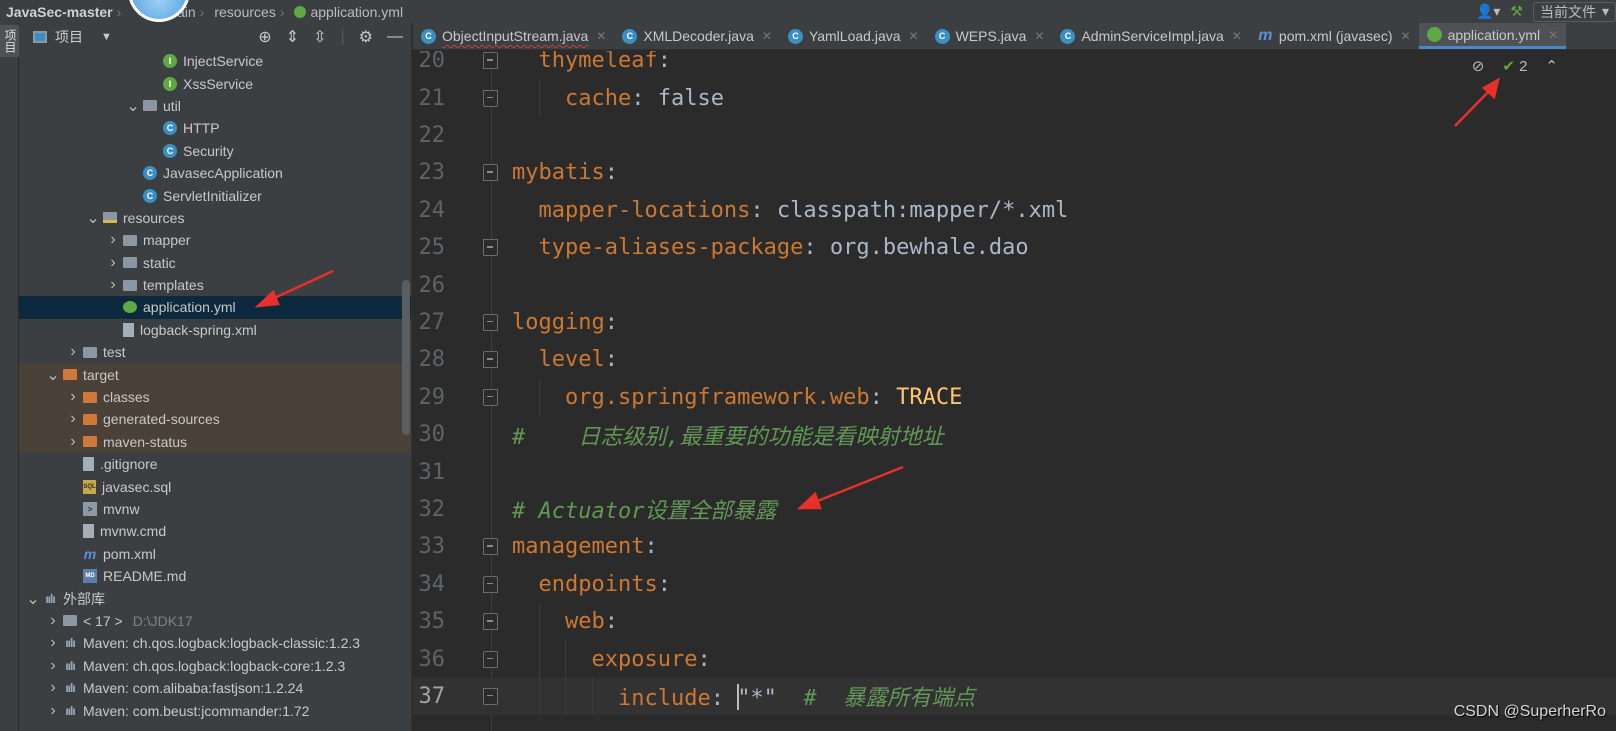 The height and width of the screenshot is (731, 1616). I want to click on tree-item: C Security, so click(215, 151).